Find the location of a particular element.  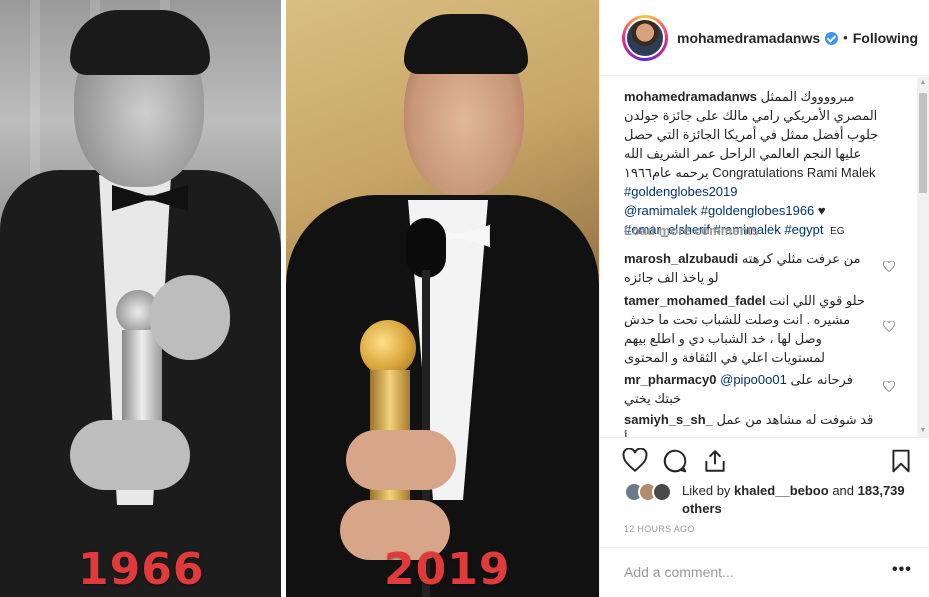

avatar-story-ring is located at coordinates (645, 37).